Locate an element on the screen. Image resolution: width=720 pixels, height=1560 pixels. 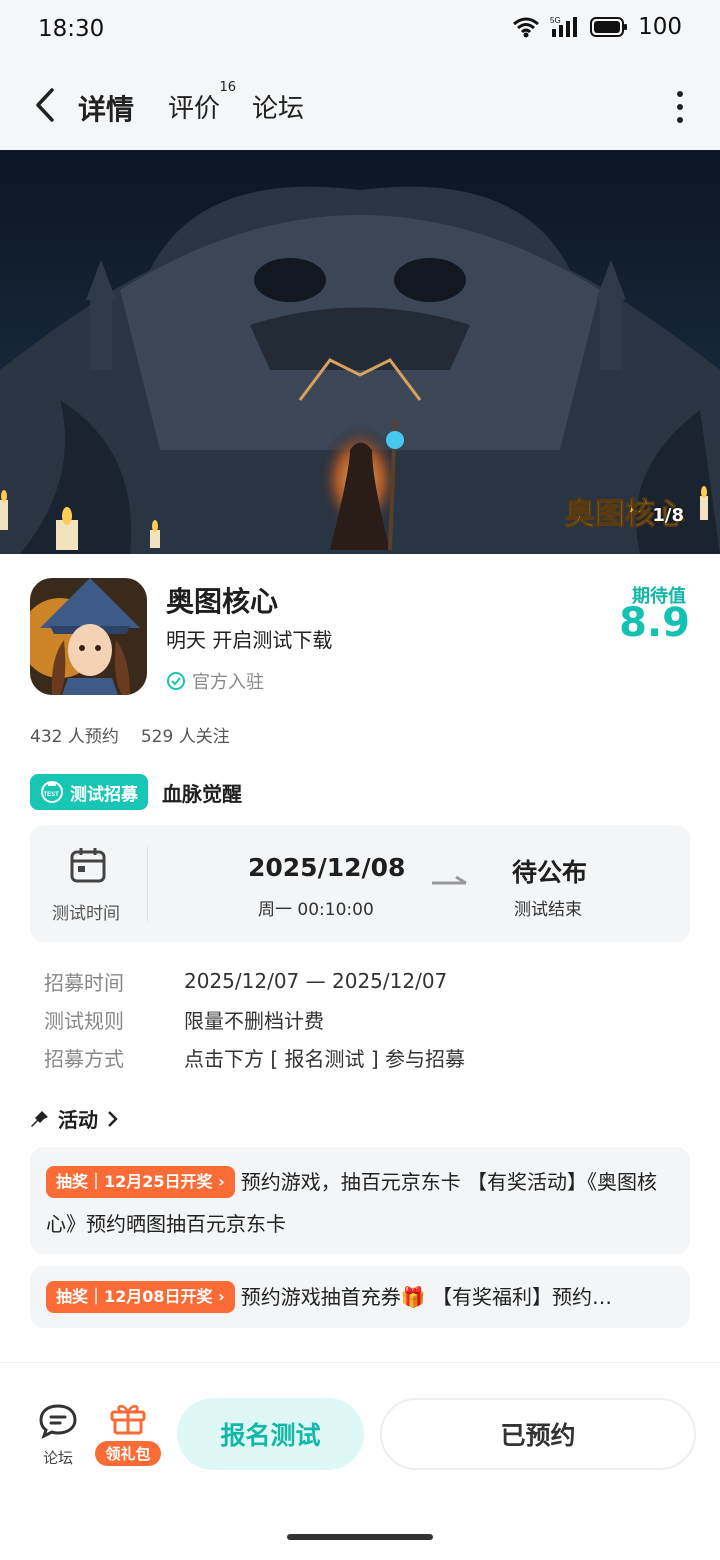
detail-key: 招募时间 is located at coordinates (84, 982).